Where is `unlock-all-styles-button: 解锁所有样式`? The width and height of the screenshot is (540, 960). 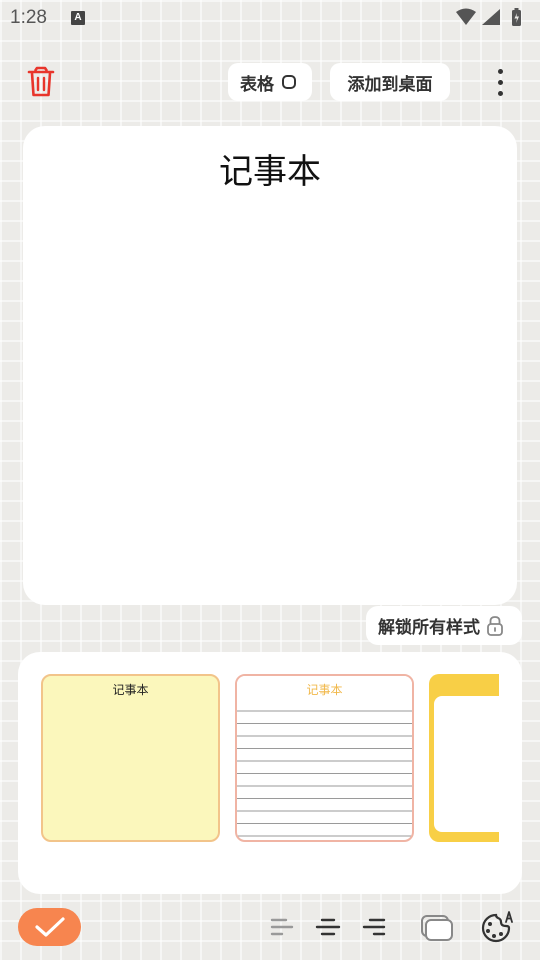 unlock-all-styles-button: 解锁所有样式 is located at coordinates (444, 625).